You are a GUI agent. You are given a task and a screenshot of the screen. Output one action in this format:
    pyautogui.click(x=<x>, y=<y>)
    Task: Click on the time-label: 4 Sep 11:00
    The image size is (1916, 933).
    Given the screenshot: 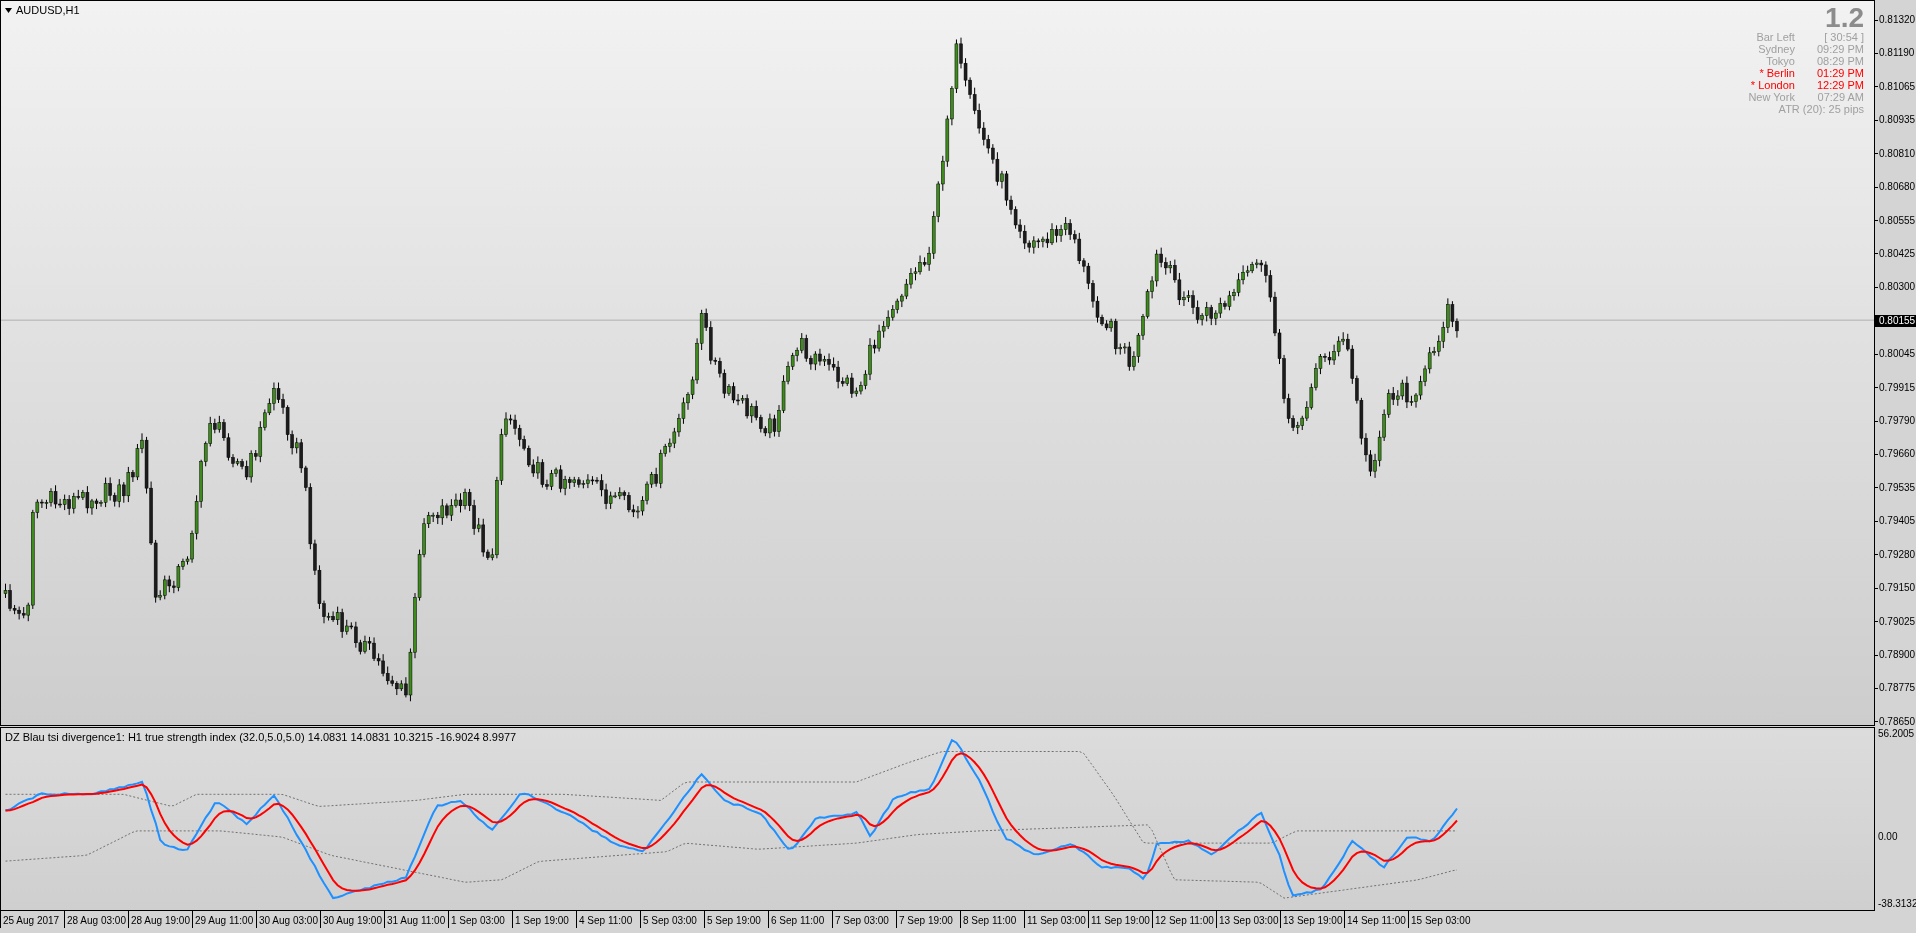 What is the action you would take?
    pyautogui.click(x=608, y=919)
    